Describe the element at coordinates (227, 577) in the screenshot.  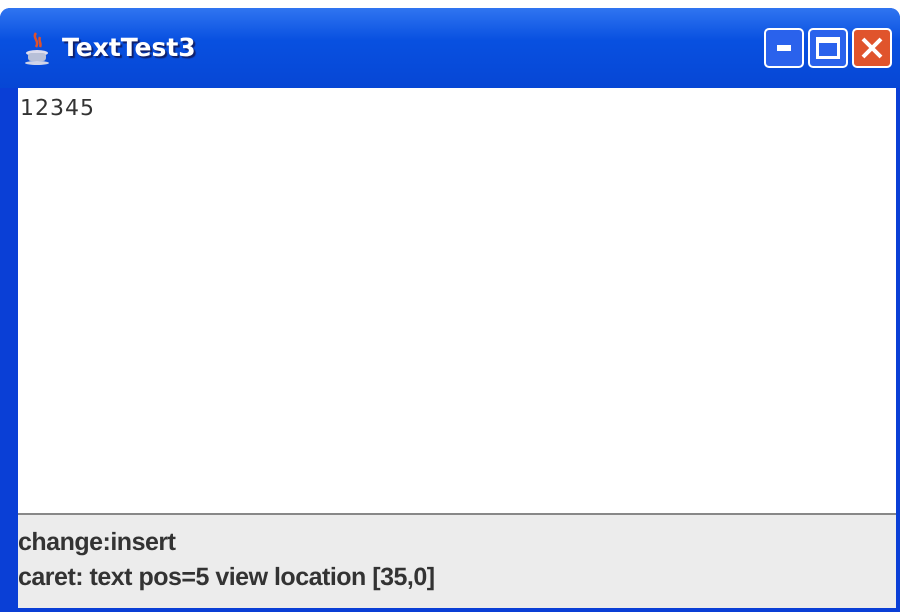
I see `status-text: caret: text pos=5 view location [35,0]` at that location.